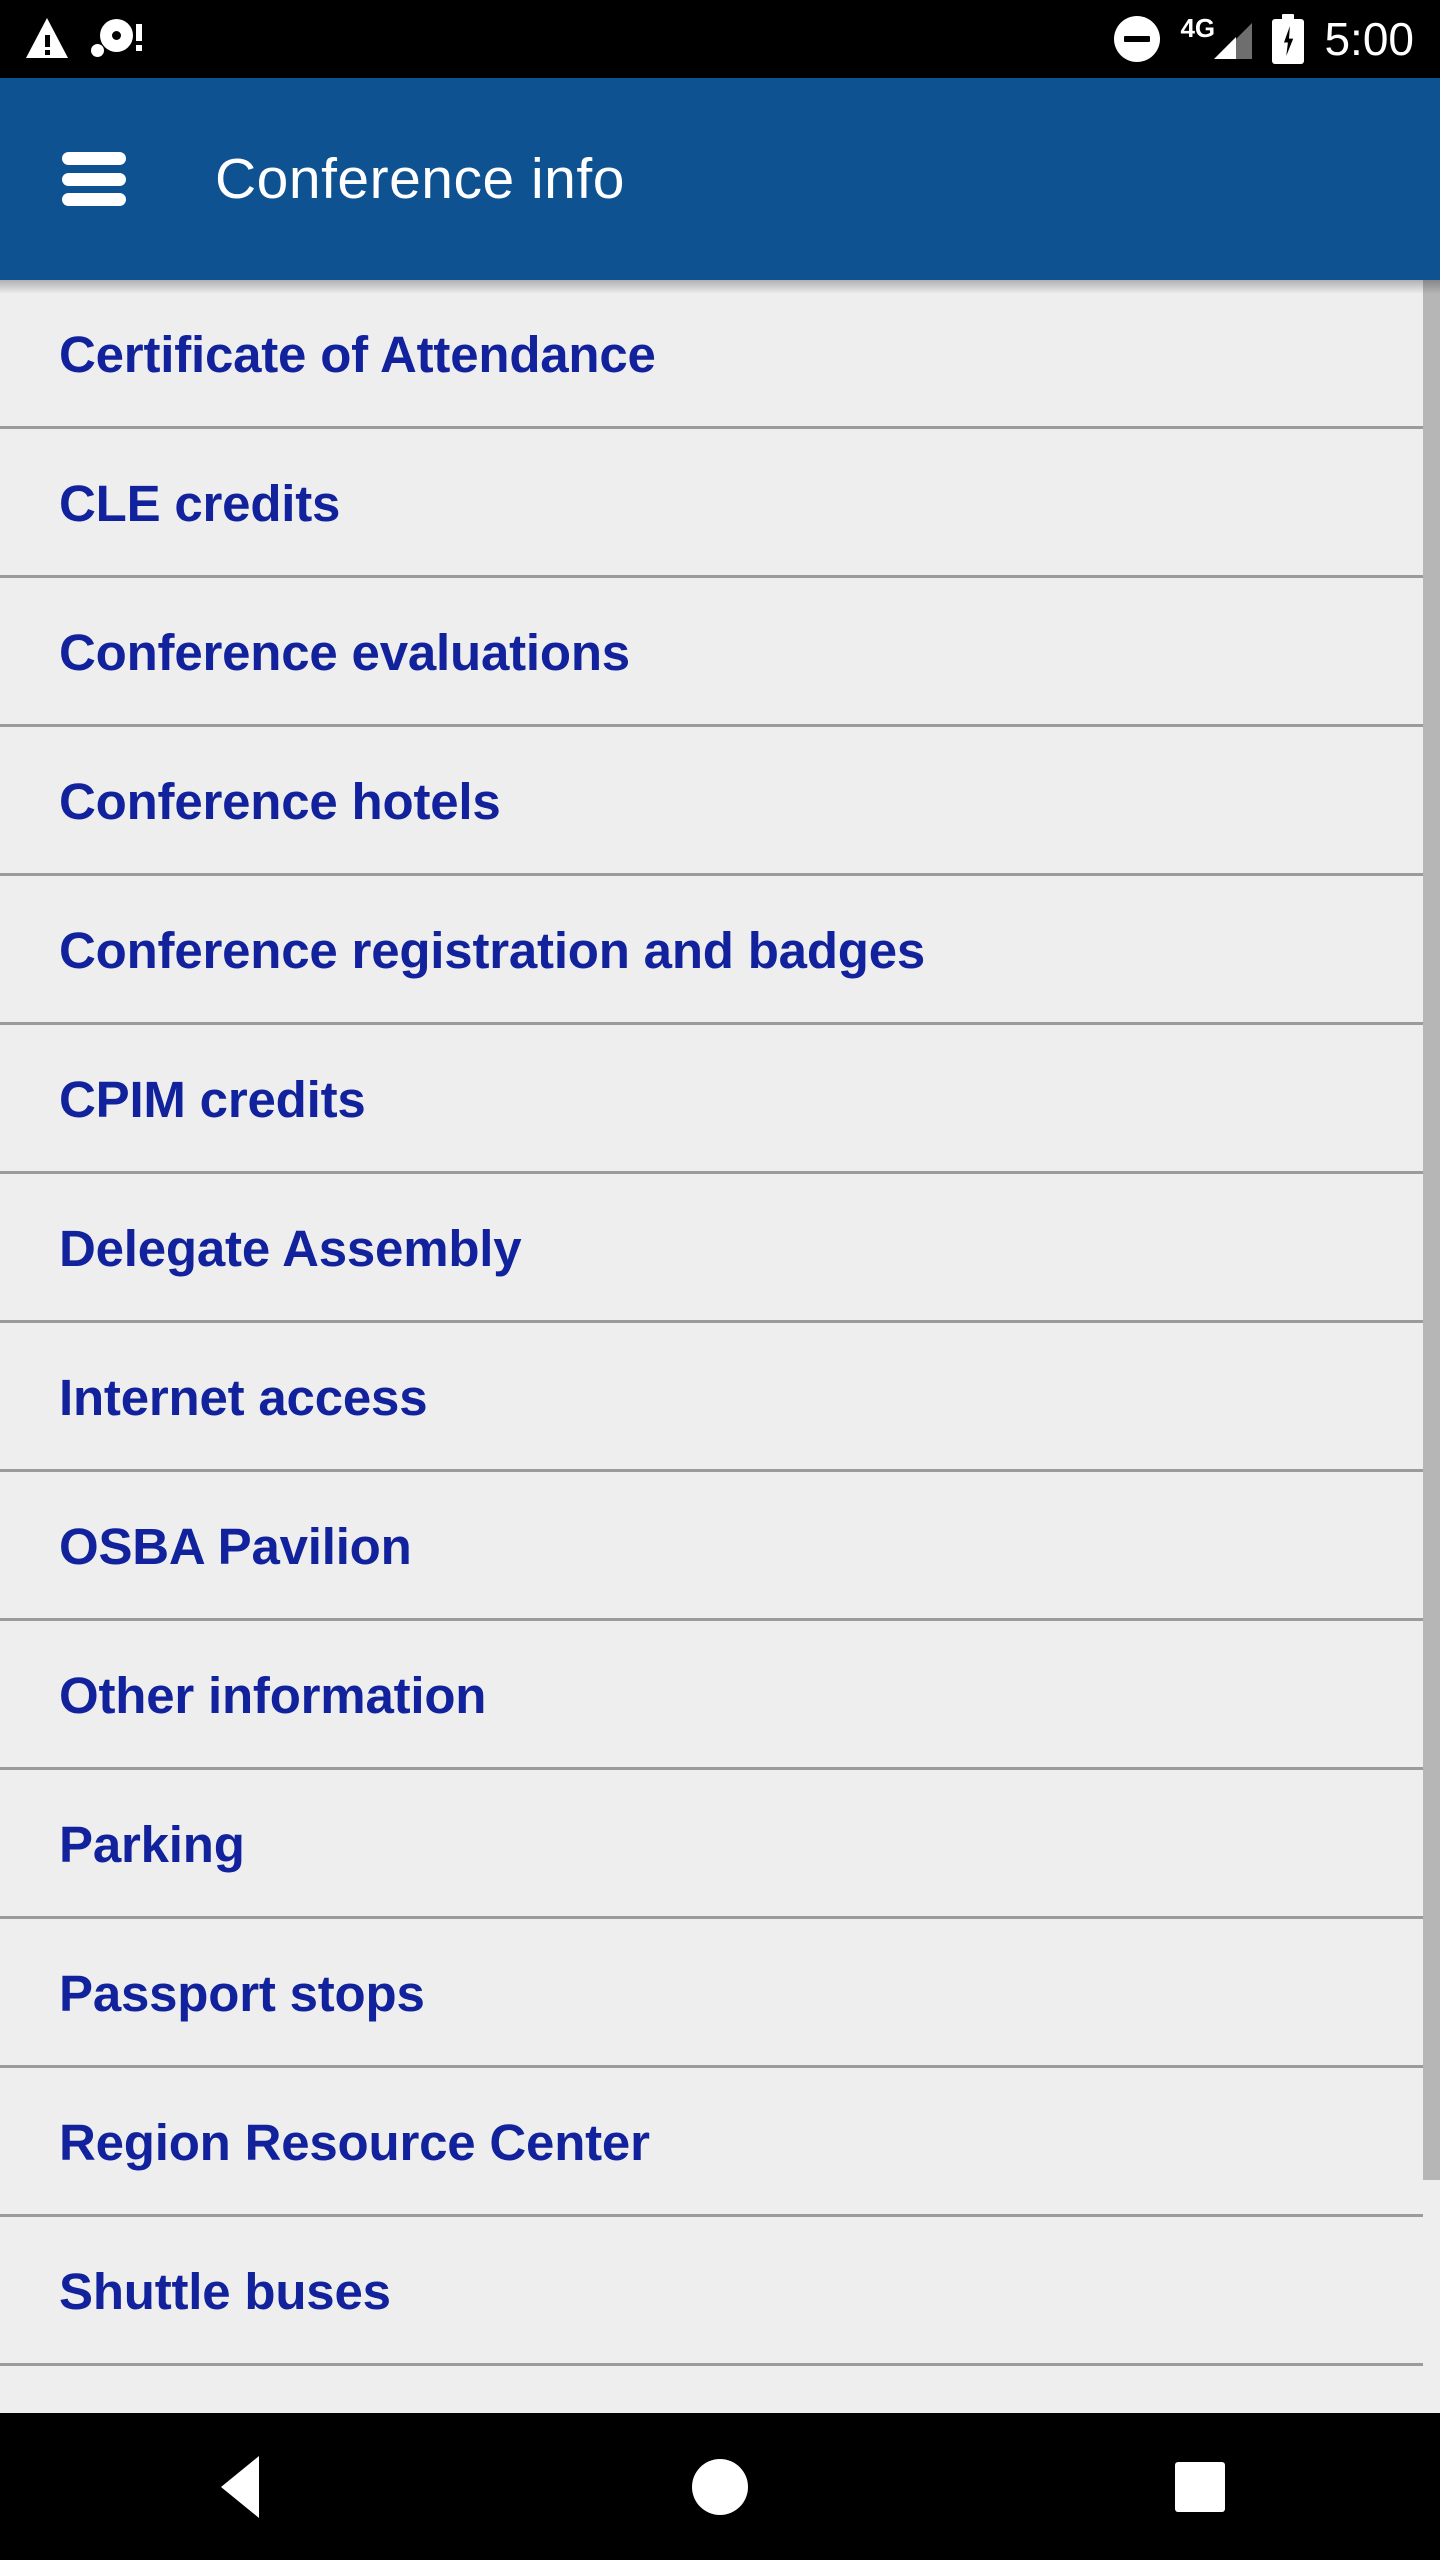 This screenshot has height=2560, width=1440. I want to click on notification-alert-icon, so click(117, 39).